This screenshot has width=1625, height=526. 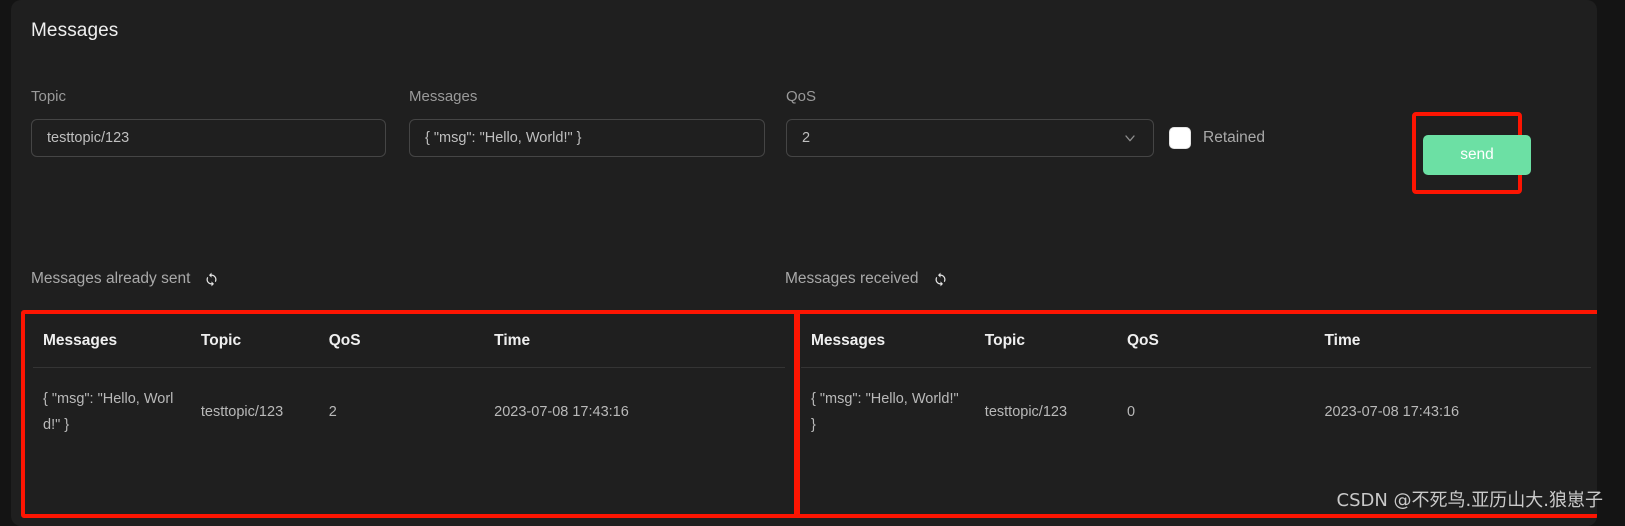 What do you see at coordinates (587, 138) in the screenshot?
I see `messages-input: { "msg": "Hello, World!" }` at bounding box center [587, 138].